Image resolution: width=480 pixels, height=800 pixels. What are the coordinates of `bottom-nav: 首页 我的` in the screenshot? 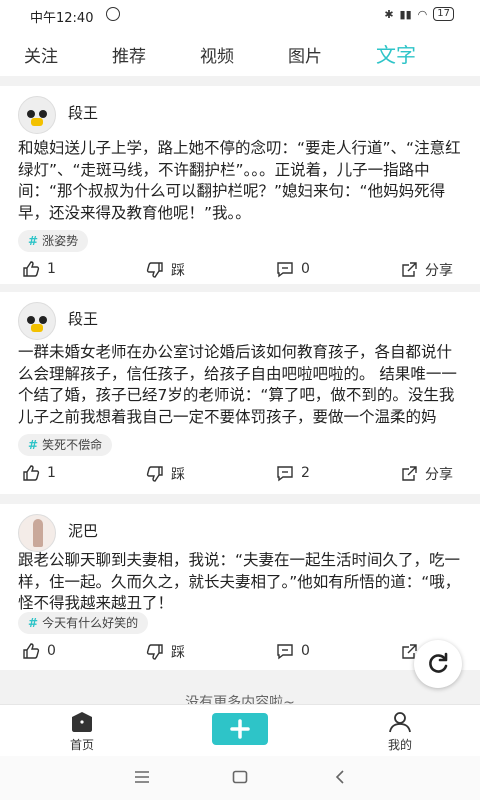 It's located at (240, 730).